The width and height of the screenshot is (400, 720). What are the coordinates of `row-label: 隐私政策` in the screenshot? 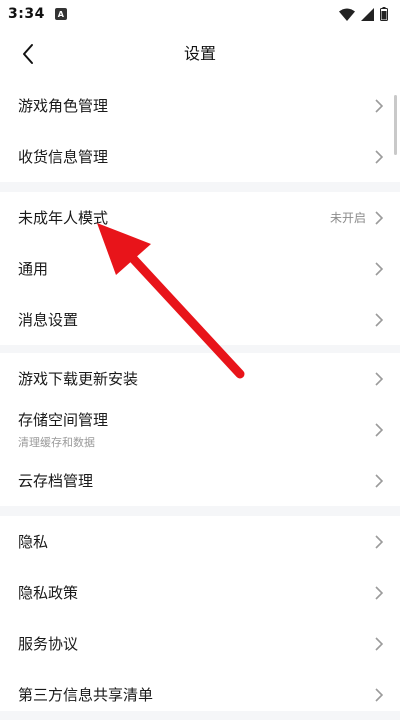 It's located at (48, 593).